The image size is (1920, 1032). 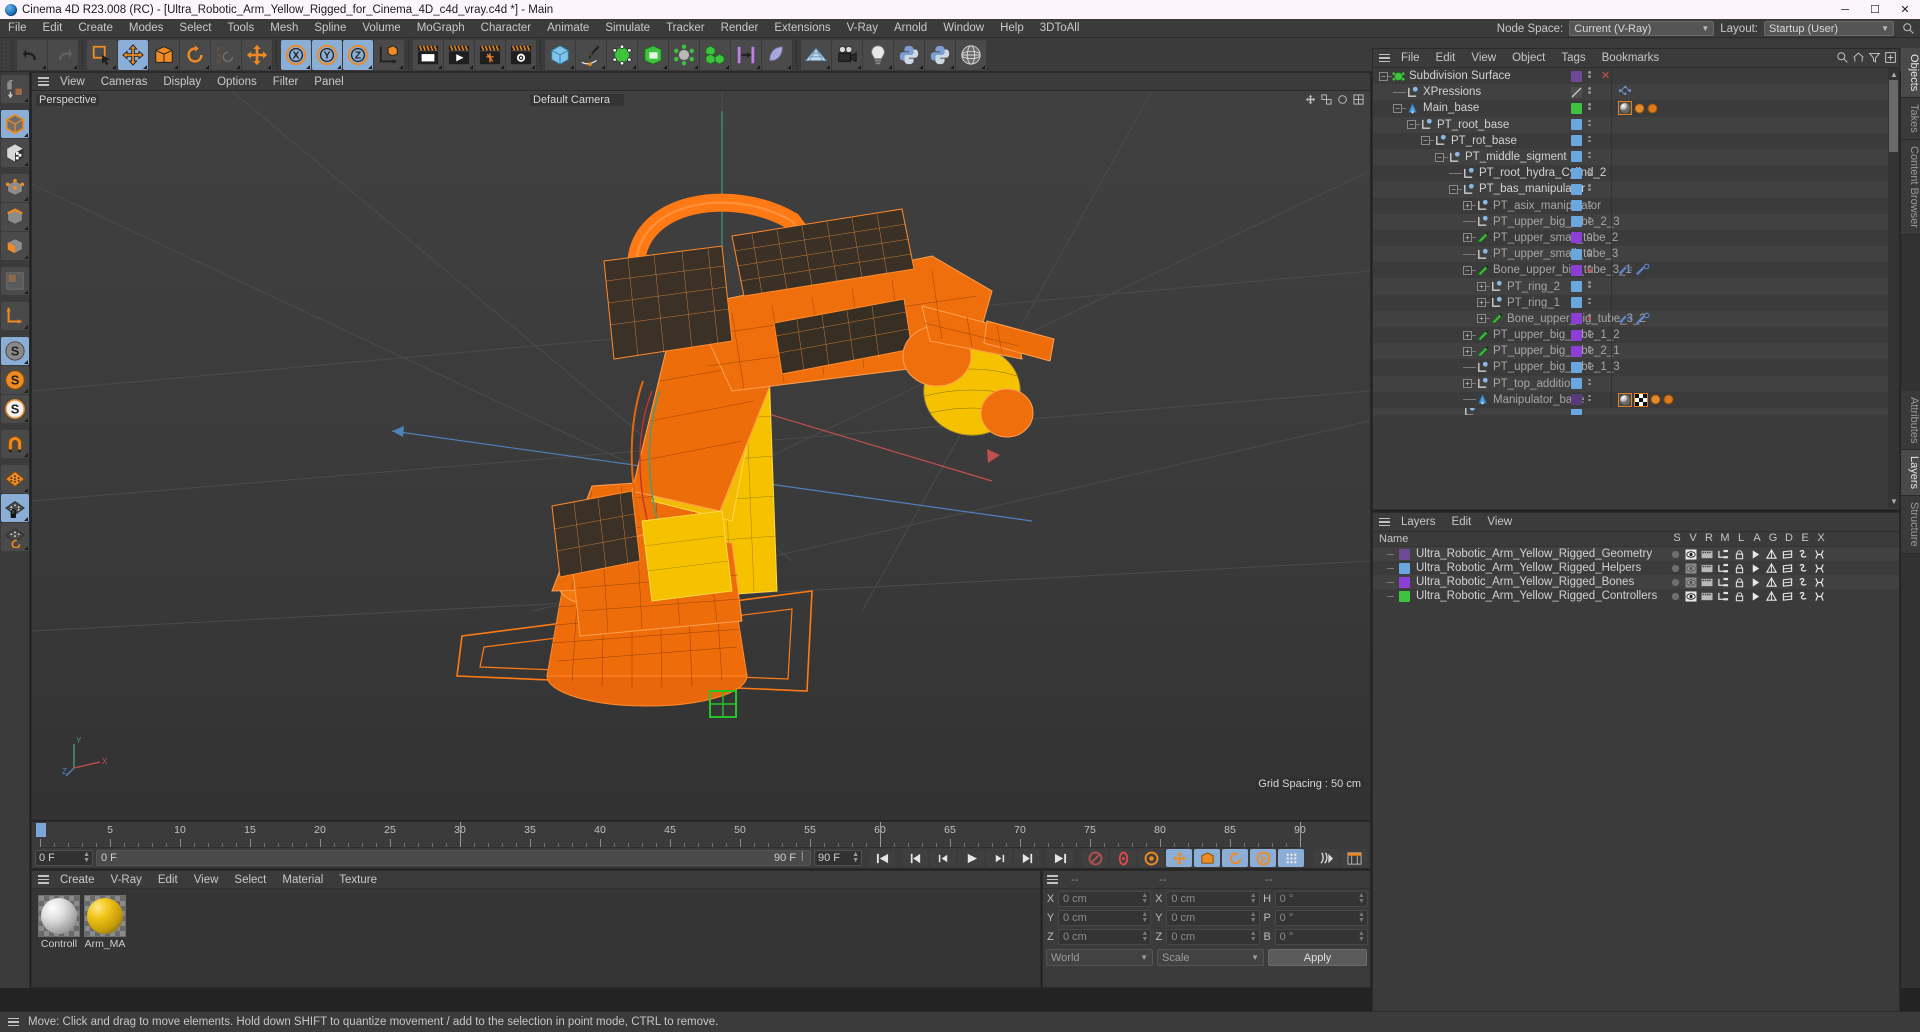 What do you see at coordinates (1326, 101) in the screenshot?
I see `viewport-scale-icon` at bounding box center [1326, 101].